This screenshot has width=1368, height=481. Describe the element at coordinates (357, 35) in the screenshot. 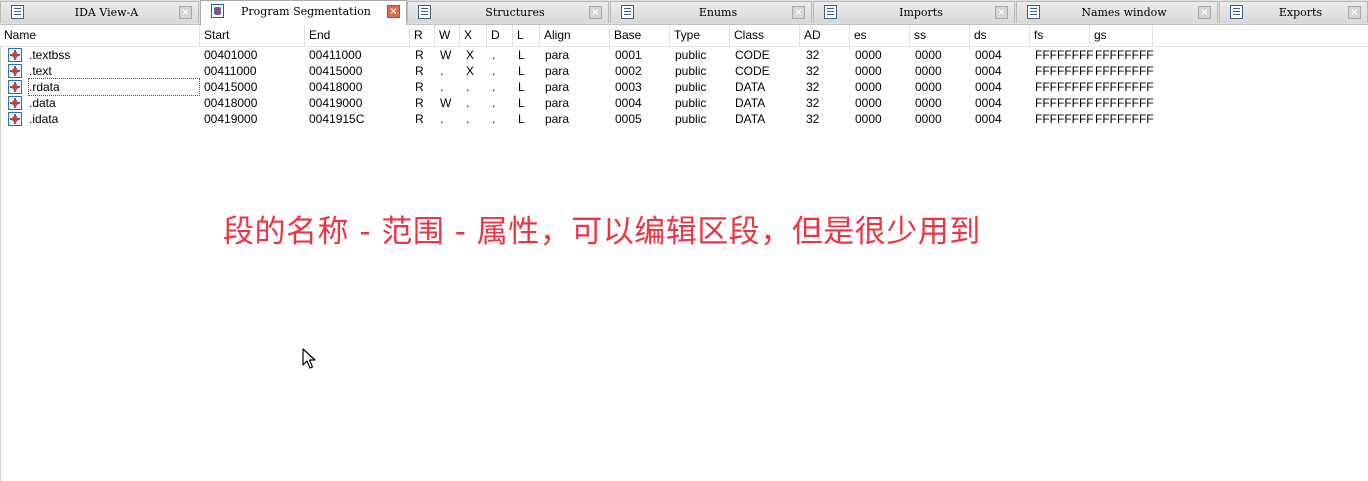

I see `column-header-end: End` at that location.